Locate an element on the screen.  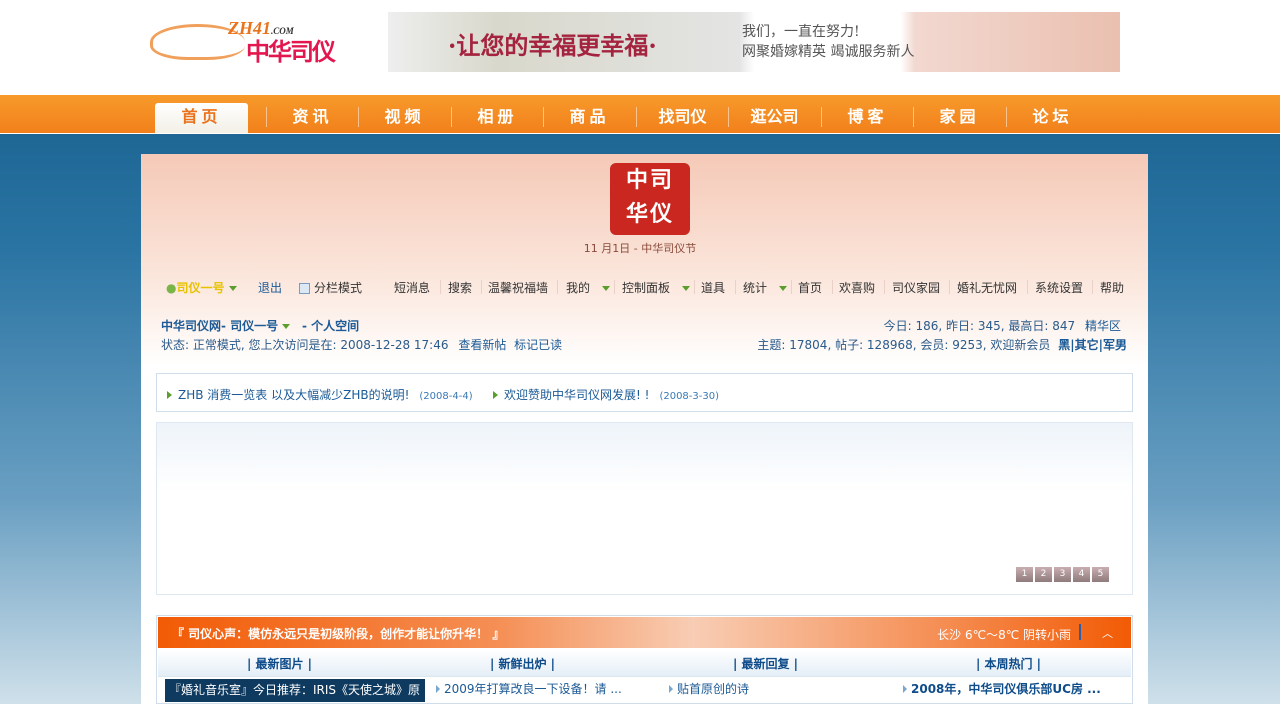
toolbar-help: 帮助 is located at coordinates (1112, 287).